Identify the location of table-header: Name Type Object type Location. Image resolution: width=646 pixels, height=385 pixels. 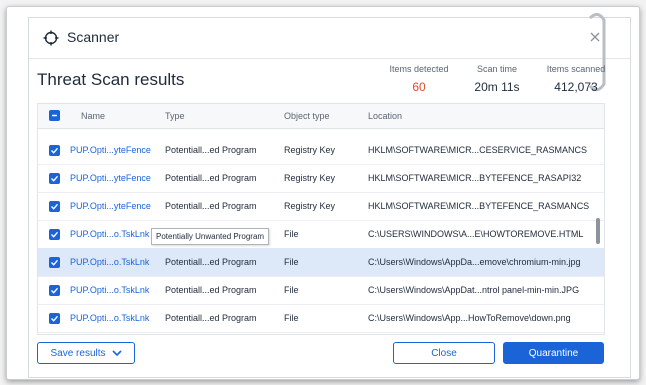
(321, 116).